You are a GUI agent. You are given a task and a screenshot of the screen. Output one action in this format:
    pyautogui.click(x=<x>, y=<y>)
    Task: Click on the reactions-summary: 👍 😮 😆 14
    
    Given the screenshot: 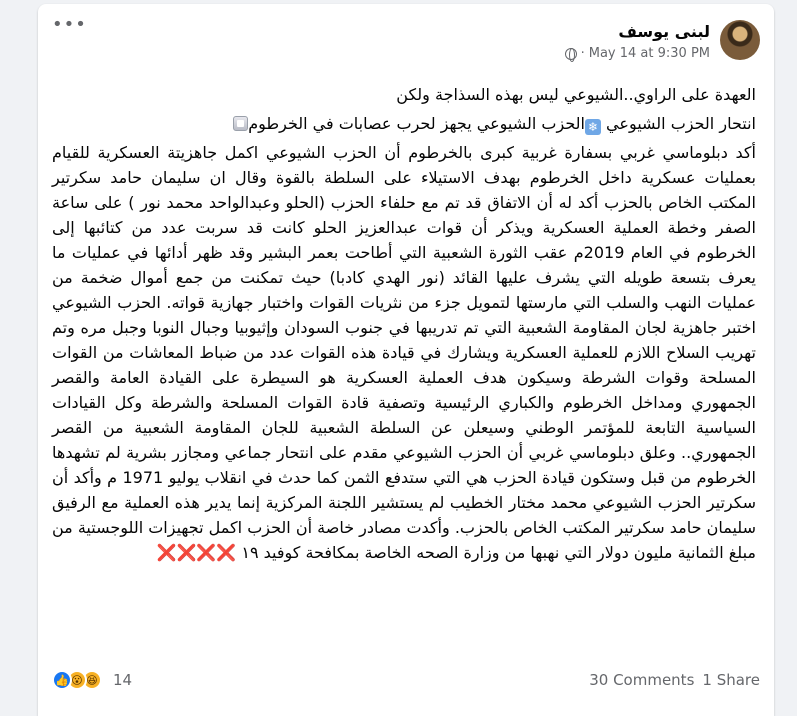 What is the action you would take?
    pyautogui.click(x=92, y=680)
    